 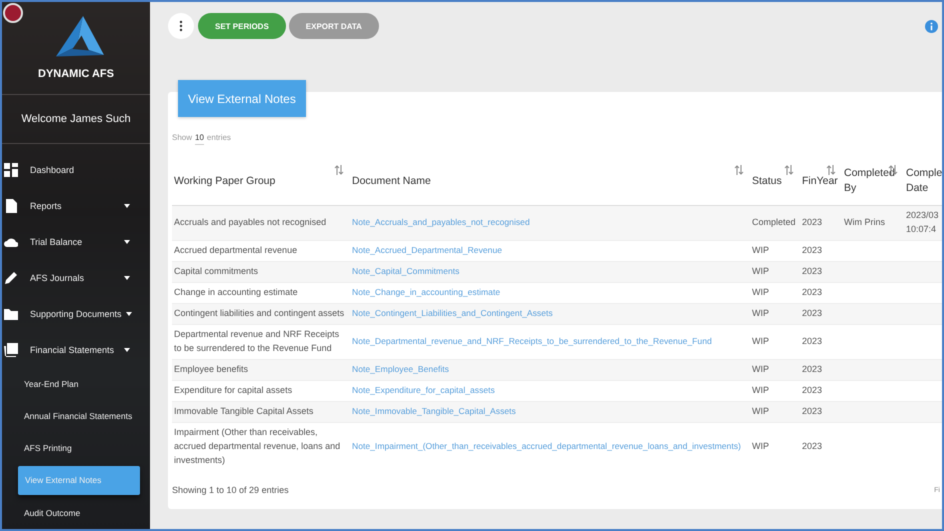 What do you see at coordinates (236, 250) in the screenshot?
I see `table-cell: Accrued departmental revenue` at bounding box center [236, 250].